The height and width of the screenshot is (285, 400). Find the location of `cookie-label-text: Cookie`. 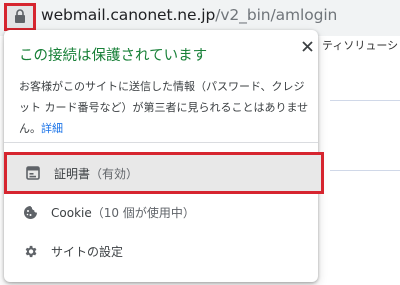

cookie-label-text: Cookie is located at coordinates (71, 212).